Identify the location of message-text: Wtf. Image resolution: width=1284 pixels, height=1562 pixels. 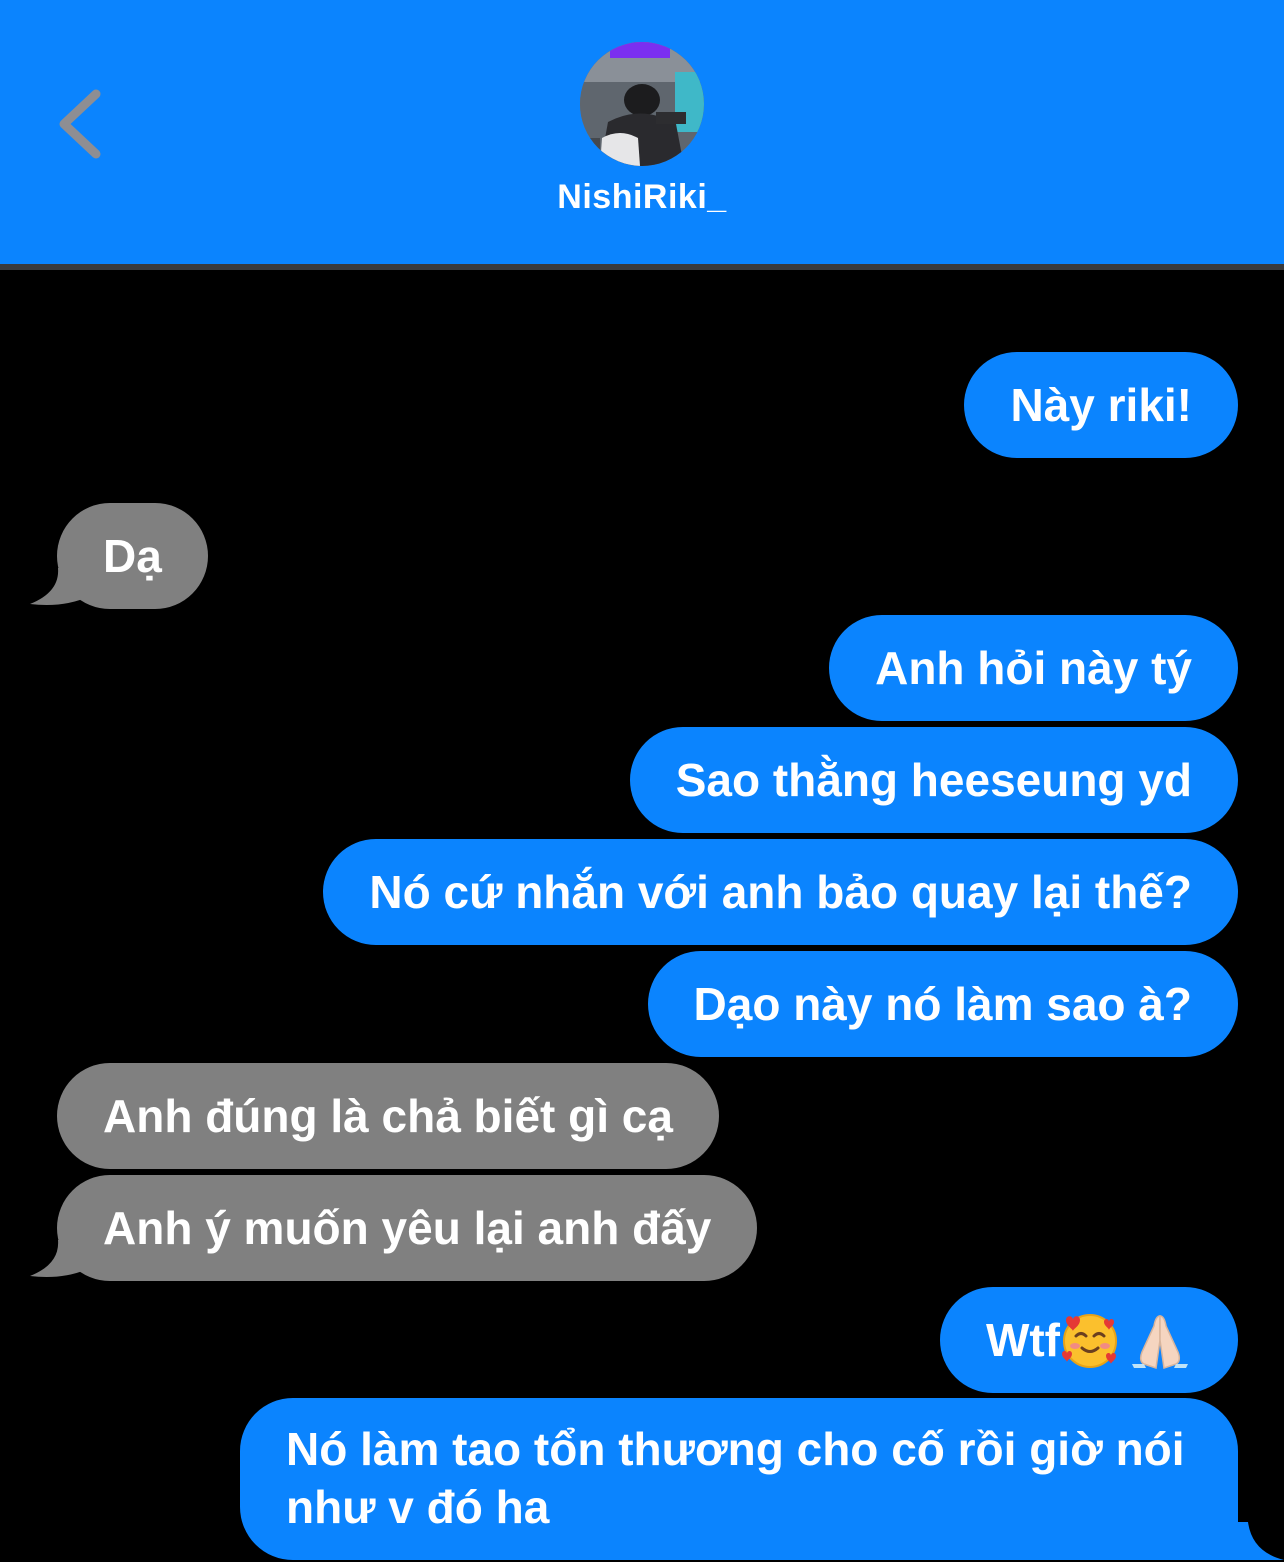
(1022, 1340).